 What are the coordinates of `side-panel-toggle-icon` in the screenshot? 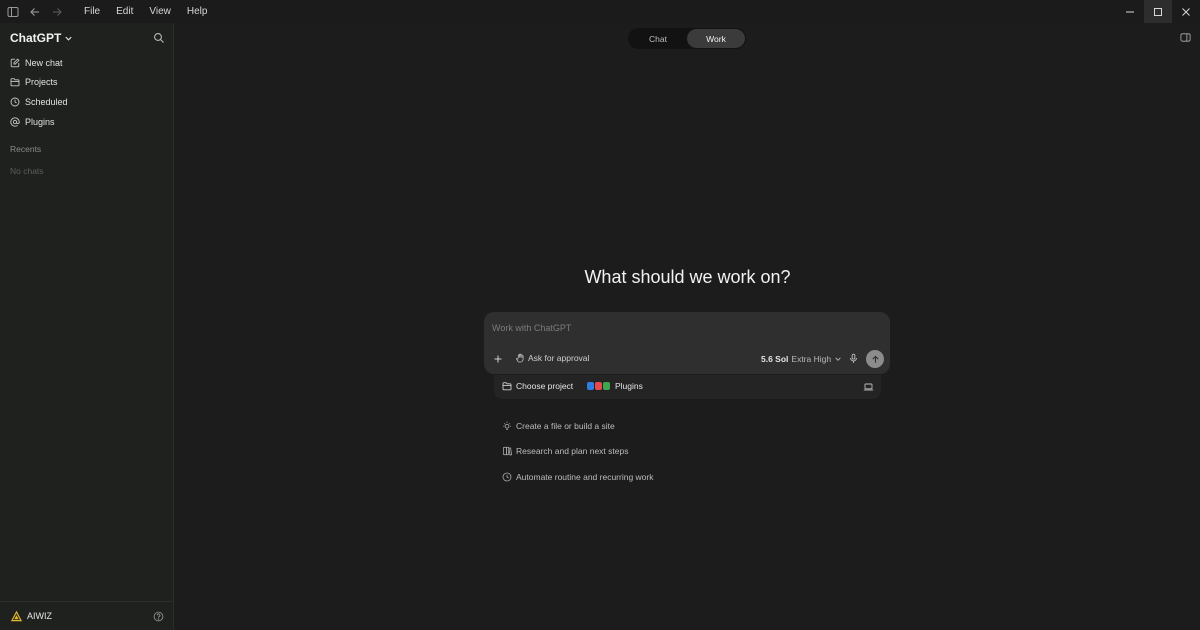 It's located at (1185, 37).